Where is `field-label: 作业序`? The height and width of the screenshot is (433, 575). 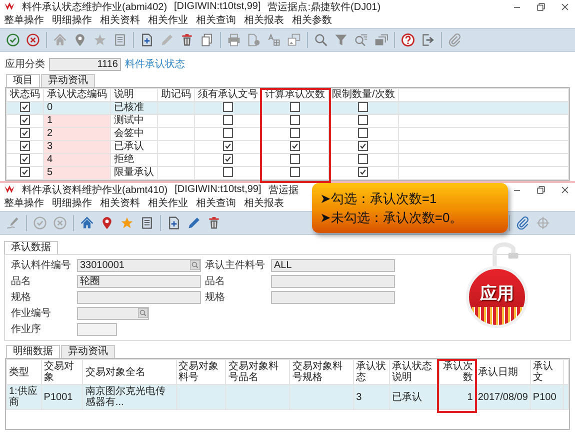 field-label: 作业序 is located at coordinates (26, 329).